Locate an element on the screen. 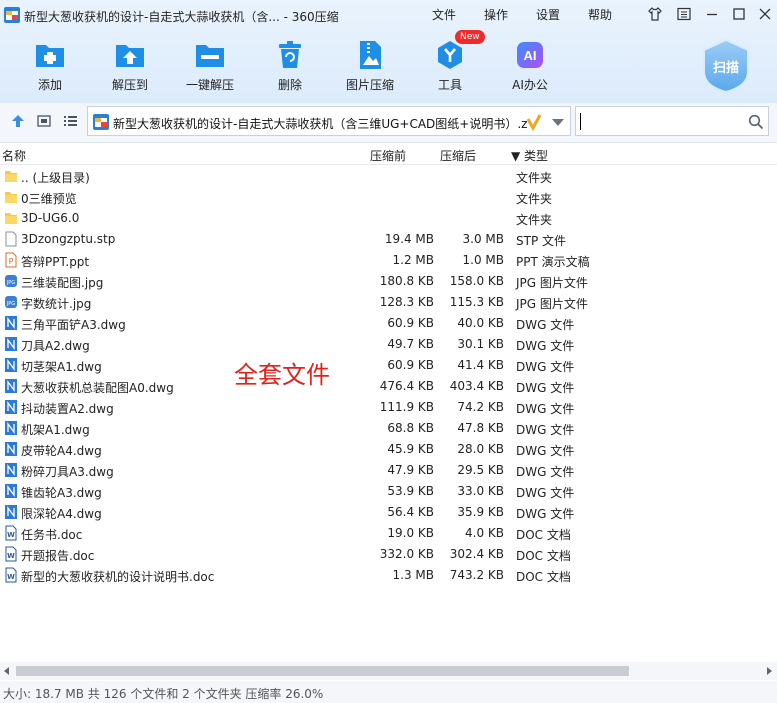  column-header: 名称 压缩前 压缩后 ▼ 类型 is located at coordinates (388, 154).